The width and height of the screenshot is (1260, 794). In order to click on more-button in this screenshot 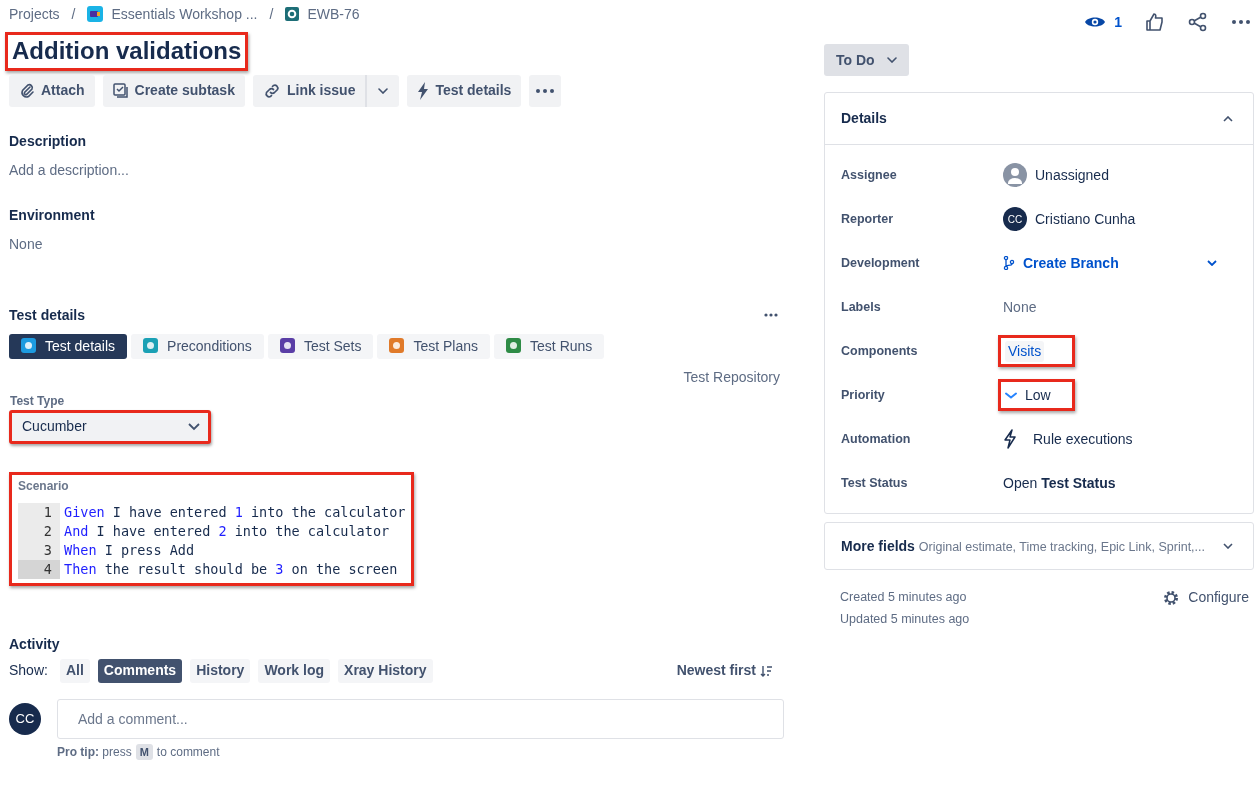, I will do `click(545, 90)`.